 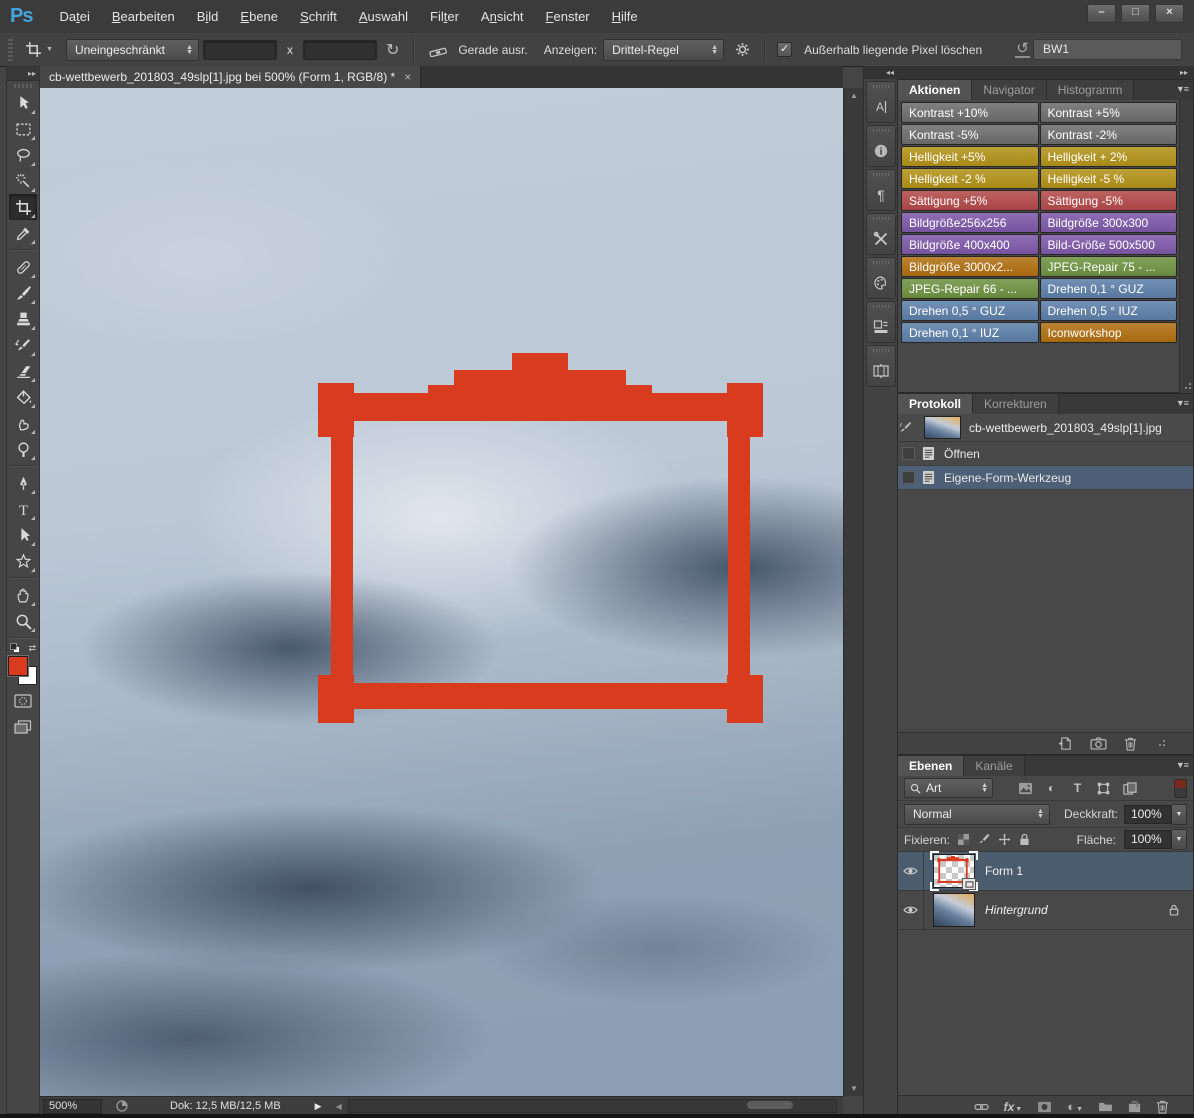 I want to click on layers-tab-kanäle: Kanäle, so click(x=994, y=766).